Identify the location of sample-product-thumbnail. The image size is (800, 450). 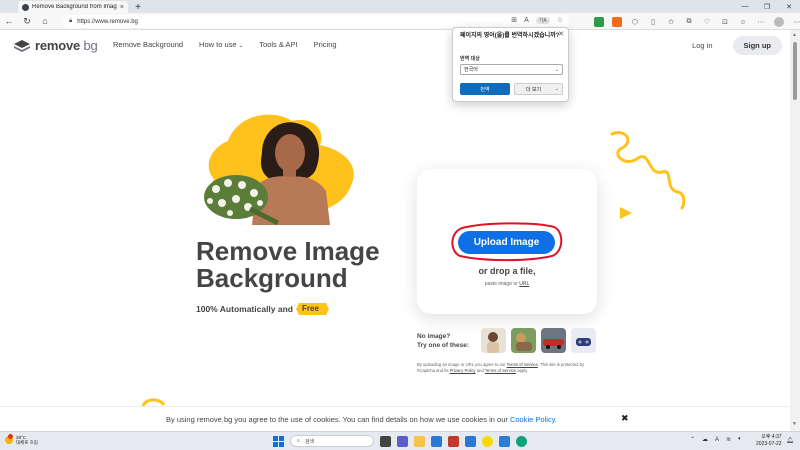
(583, 340).